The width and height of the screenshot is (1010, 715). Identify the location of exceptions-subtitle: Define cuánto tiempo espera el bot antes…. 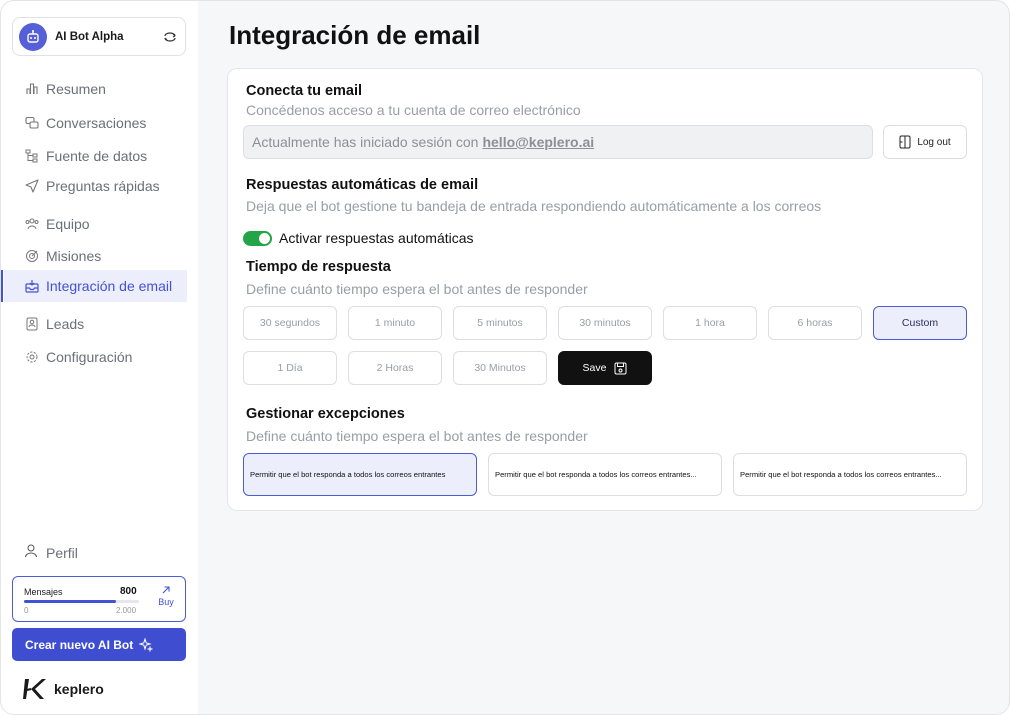
(417, 436).